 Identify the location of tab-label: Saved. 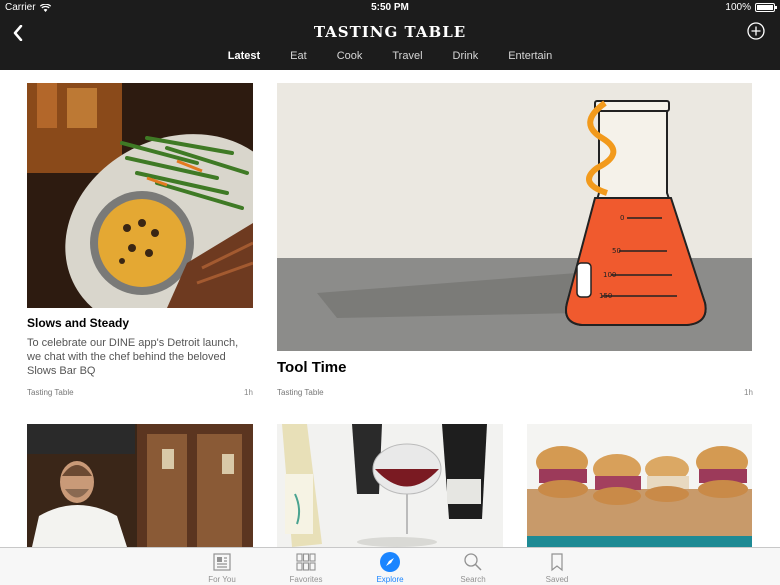
(557, 579).